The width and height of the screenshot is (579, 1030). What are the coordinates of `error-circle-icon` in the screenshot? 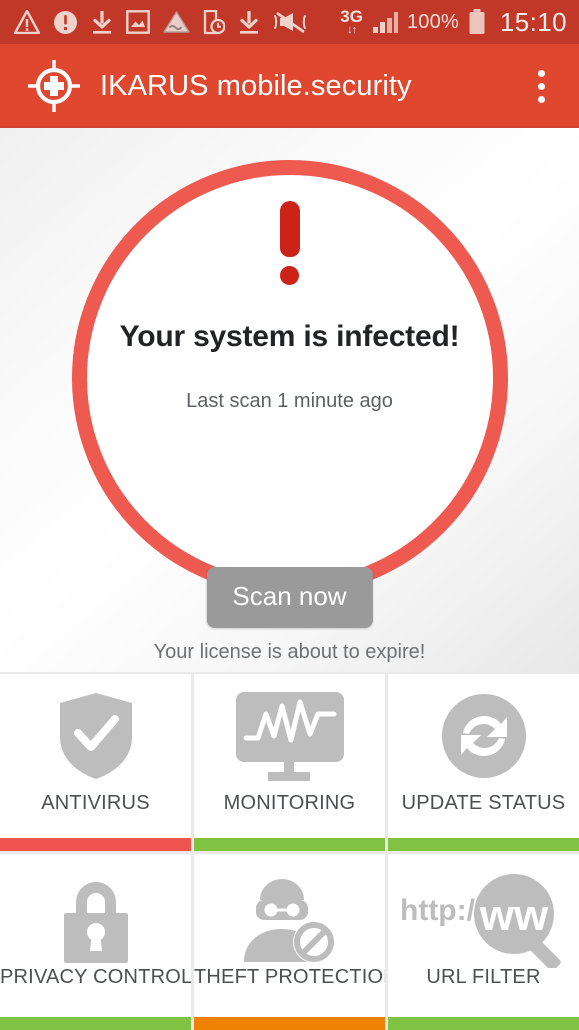 It's located at (65, 22).